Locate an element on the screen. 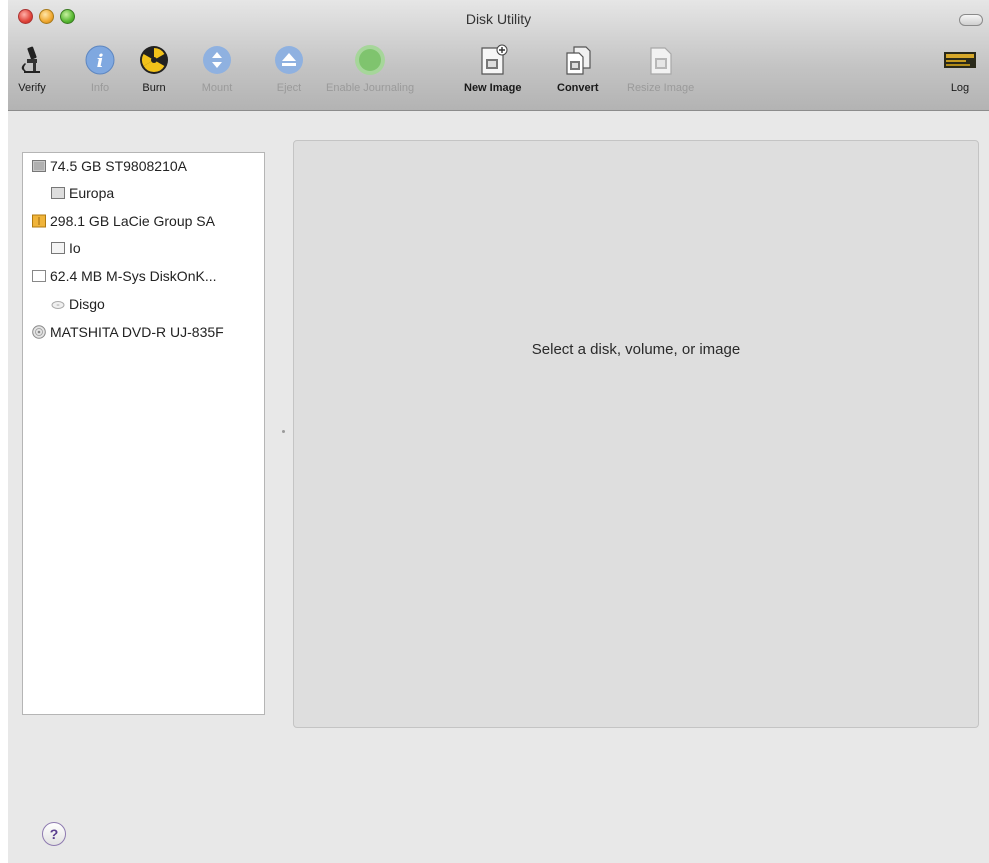 The image size is (989, 863). resize-image-label: Resize Image is located at coordinates (661, 88).